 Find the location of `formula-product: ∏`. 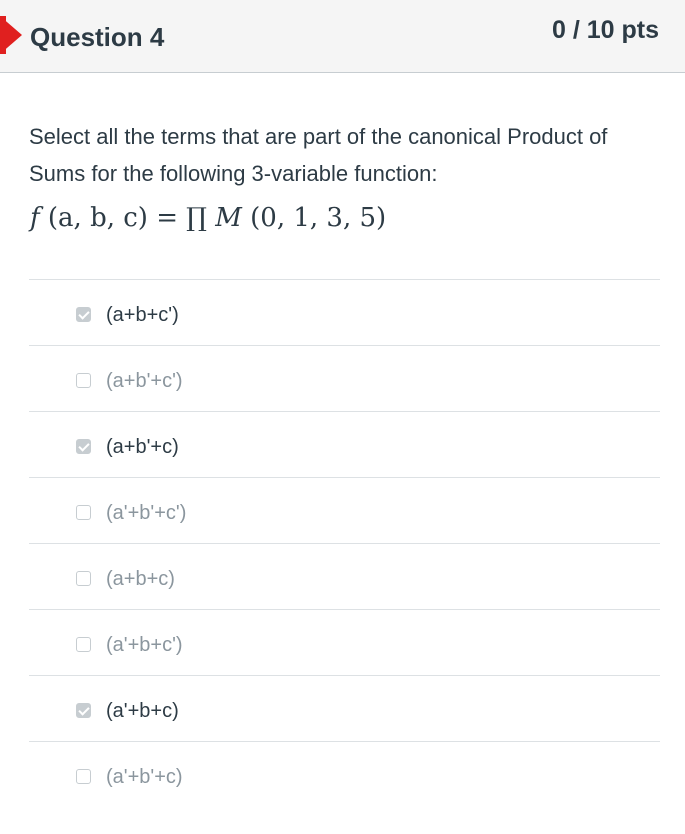

formula-product: ∏ is located at coordinates (196, 218).